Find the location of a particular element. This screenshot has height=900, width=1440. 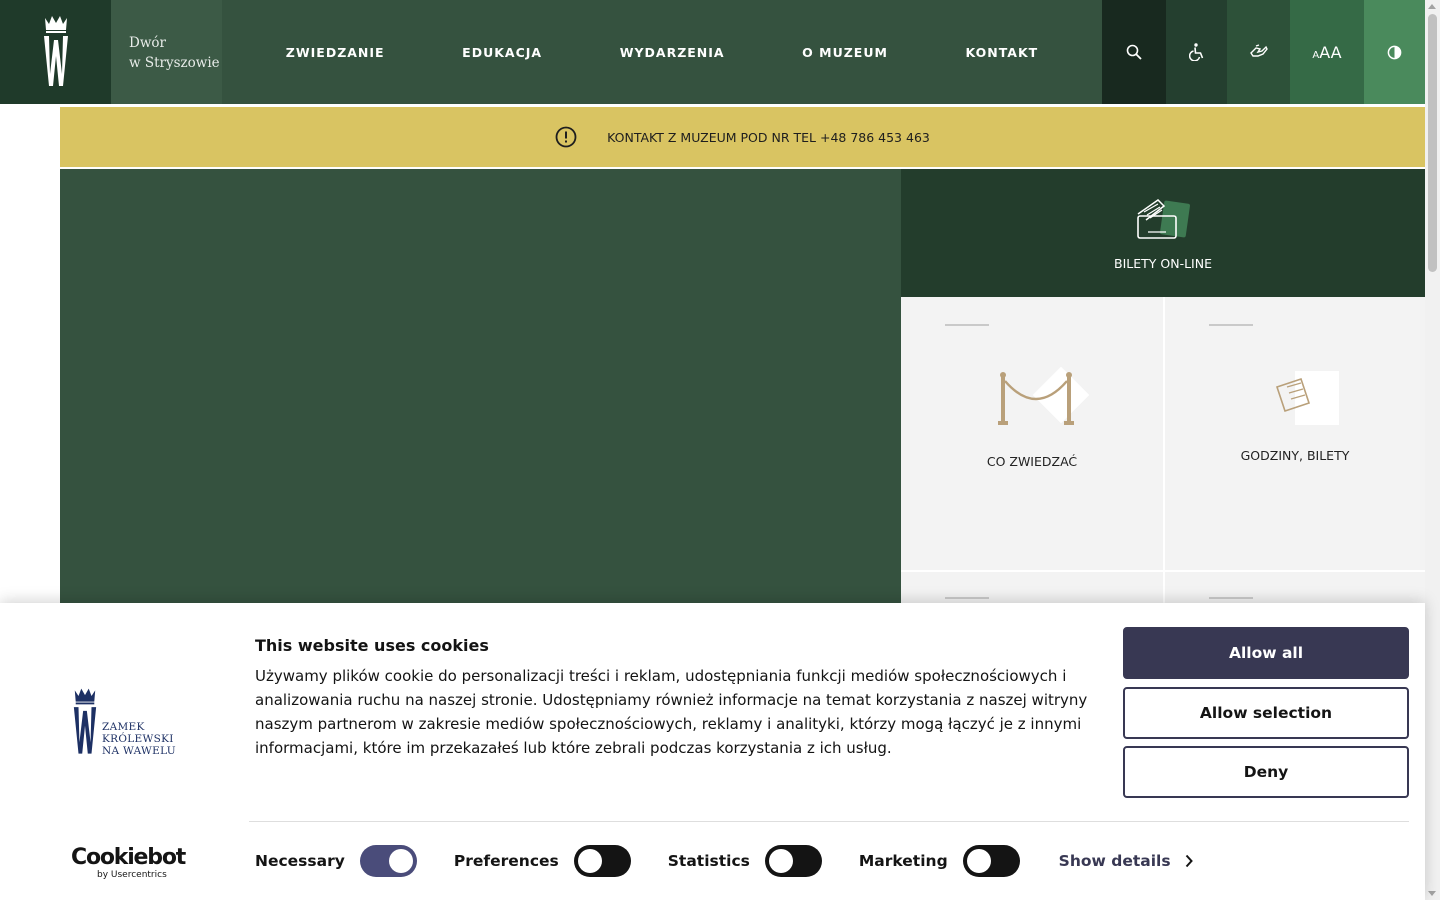

search-icon is located at coordinates (1134, 52).